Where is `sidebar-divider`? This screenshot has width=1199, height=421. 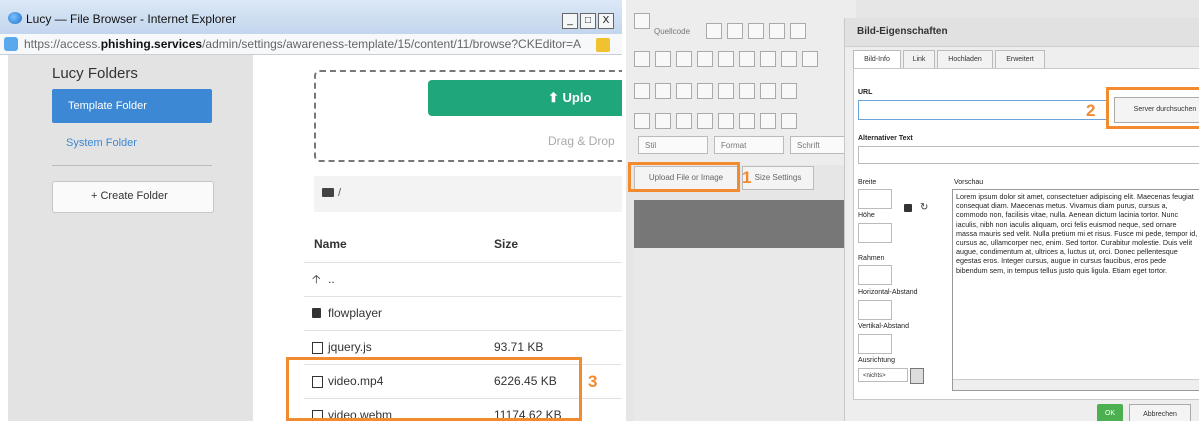
sidebar-divider is located at coordinates (132, 165).